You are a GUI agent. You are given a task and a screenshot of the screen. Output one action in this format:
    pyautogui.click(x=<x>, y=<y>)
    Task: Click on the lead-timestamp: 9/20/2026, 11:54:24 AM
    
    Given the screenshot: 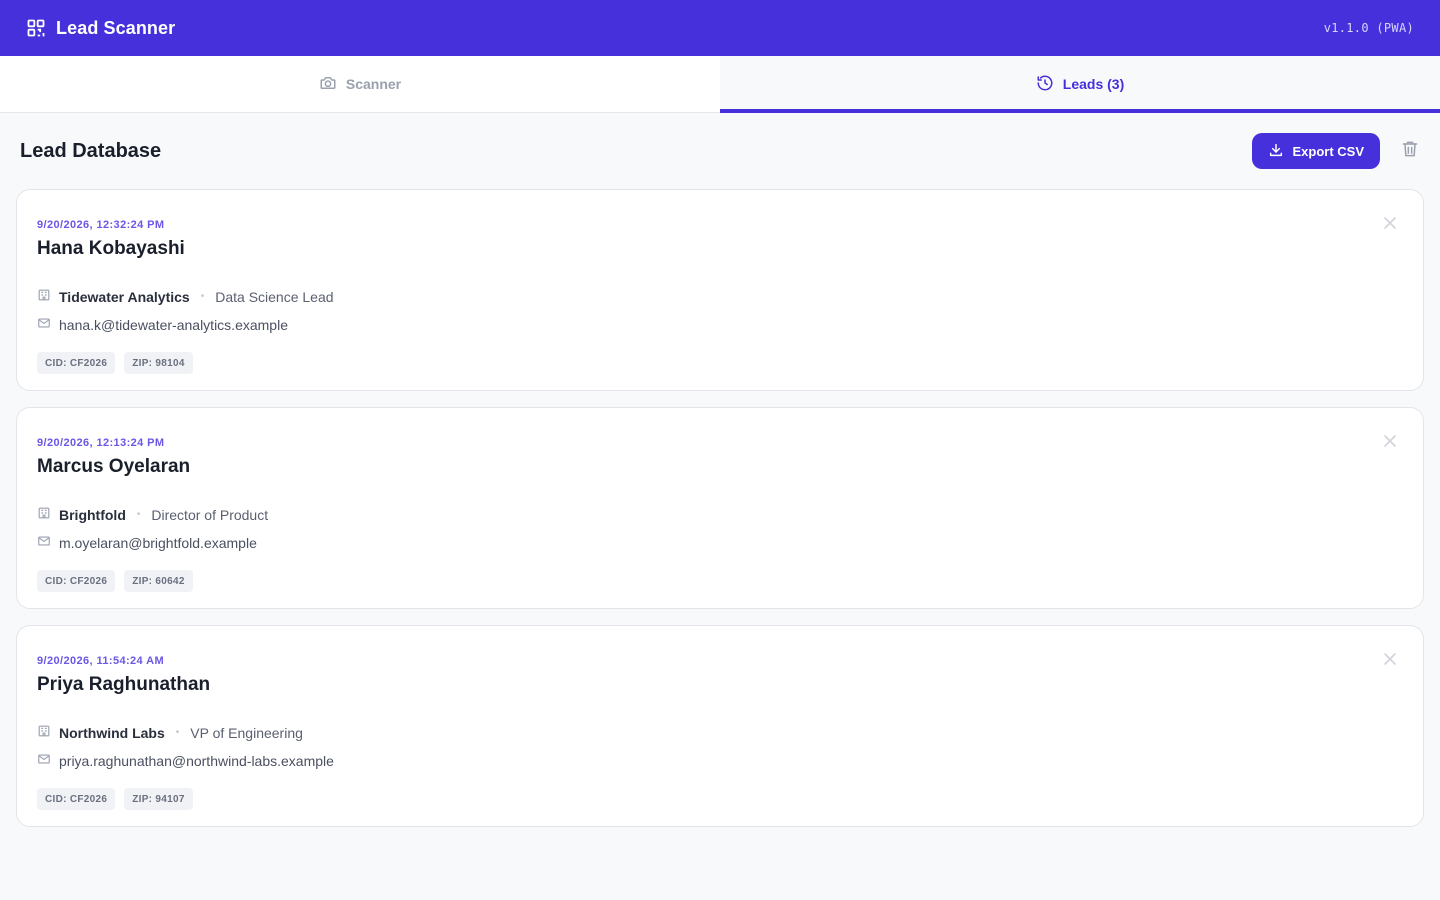 What is the action you would take?
    pyautogui.click(x=101, y=661)
    